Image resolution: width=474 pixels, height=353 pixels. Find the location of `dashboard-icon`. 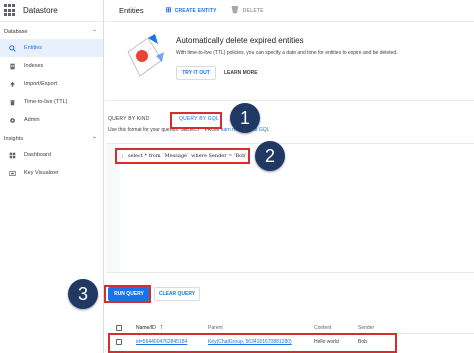

dashboard-icon is located at coordinates (12, 155).